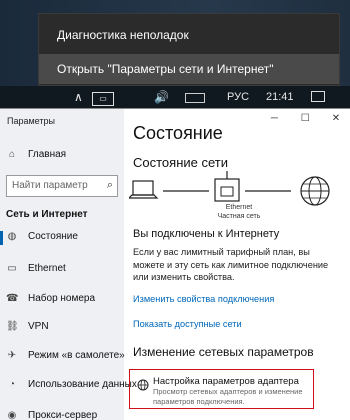 The image size is (350, 420). What do you see at coordinates (318, 96) in the screenshot?
I see `notifications-icon` at bounding box center [318, 96].